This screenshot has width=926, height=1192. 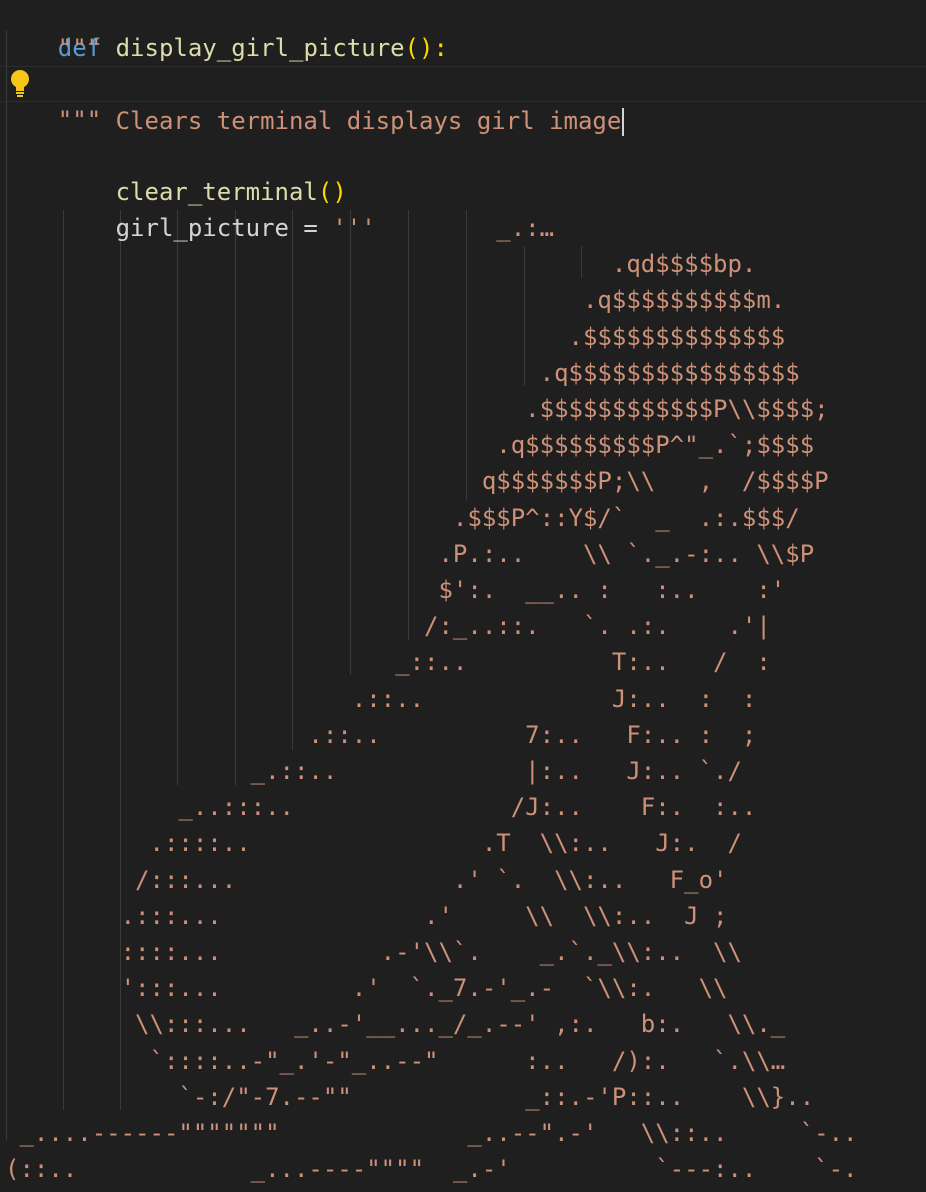 I want to click on code-line: def display_girl_picture():, so click(x=463, y=31).